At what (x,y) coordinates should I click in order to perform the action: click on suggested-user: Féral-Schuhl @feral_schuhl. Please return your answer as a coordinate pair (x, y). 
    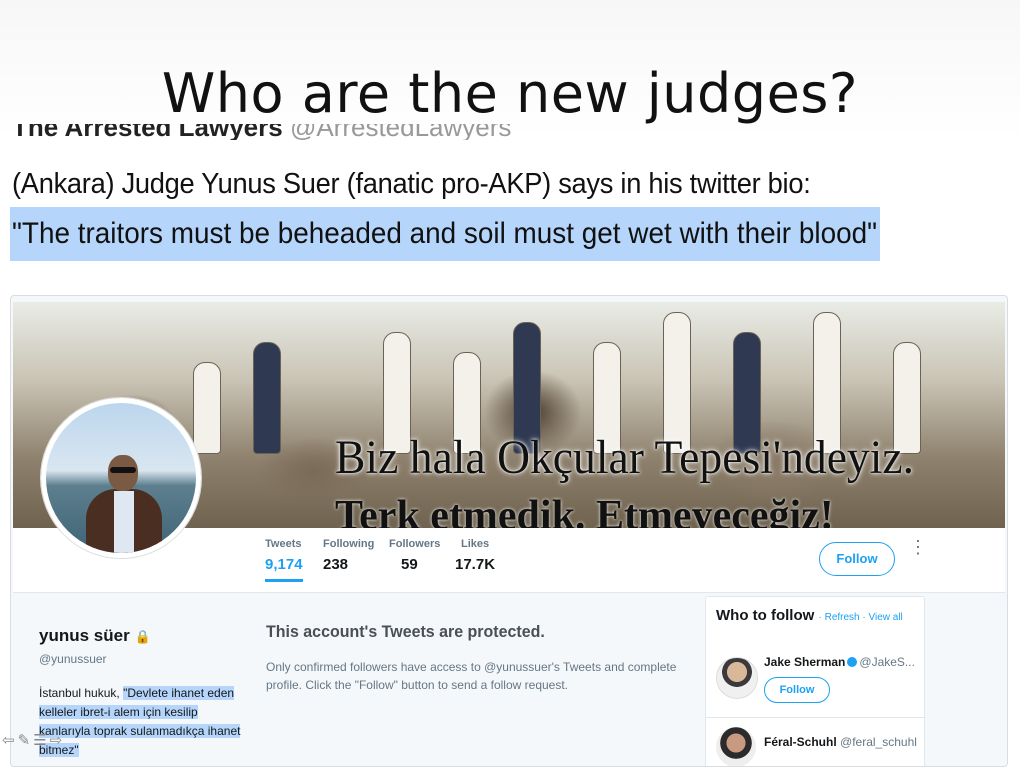
    Looking at the image, I should click on (840, 742).